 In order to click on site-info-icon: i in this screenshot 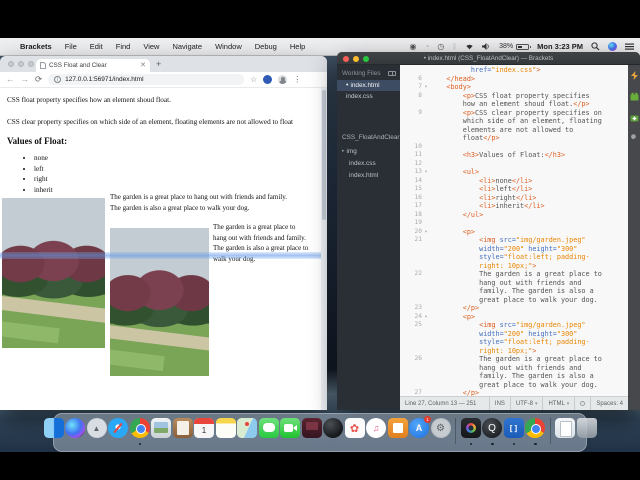, I will do `click(58, 79)`.